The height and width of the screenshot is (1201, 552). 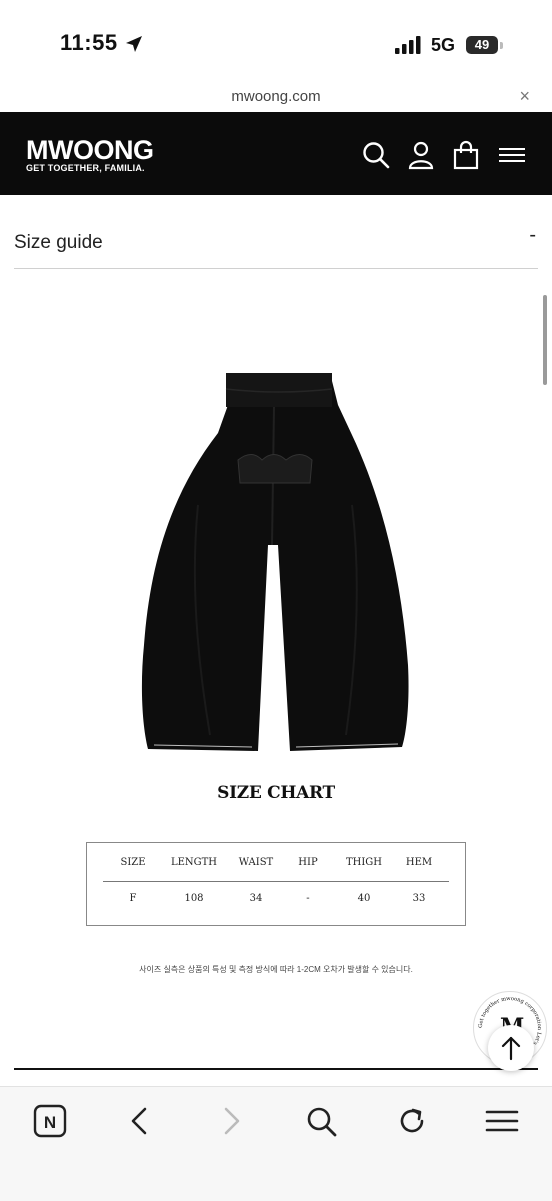 I want to click on col-hip: HIP, so click(x=308, y=862).